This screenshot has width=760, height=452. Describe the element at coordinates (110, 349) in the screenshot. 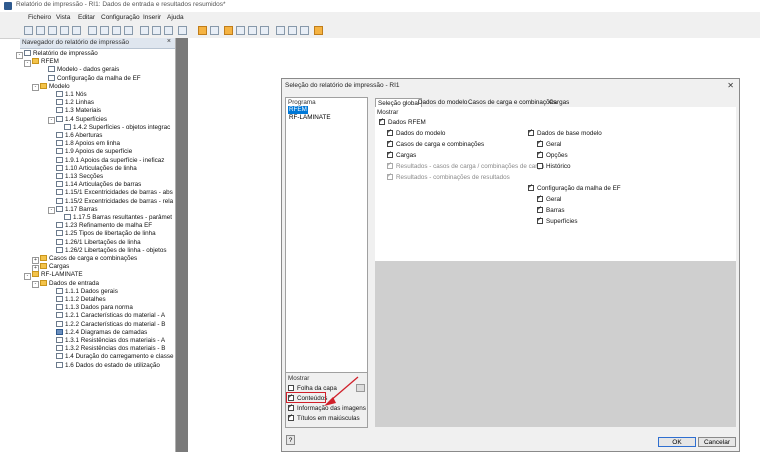

I see `tree-item: 1.3.2 Resistências dos materiais - B` at that location.